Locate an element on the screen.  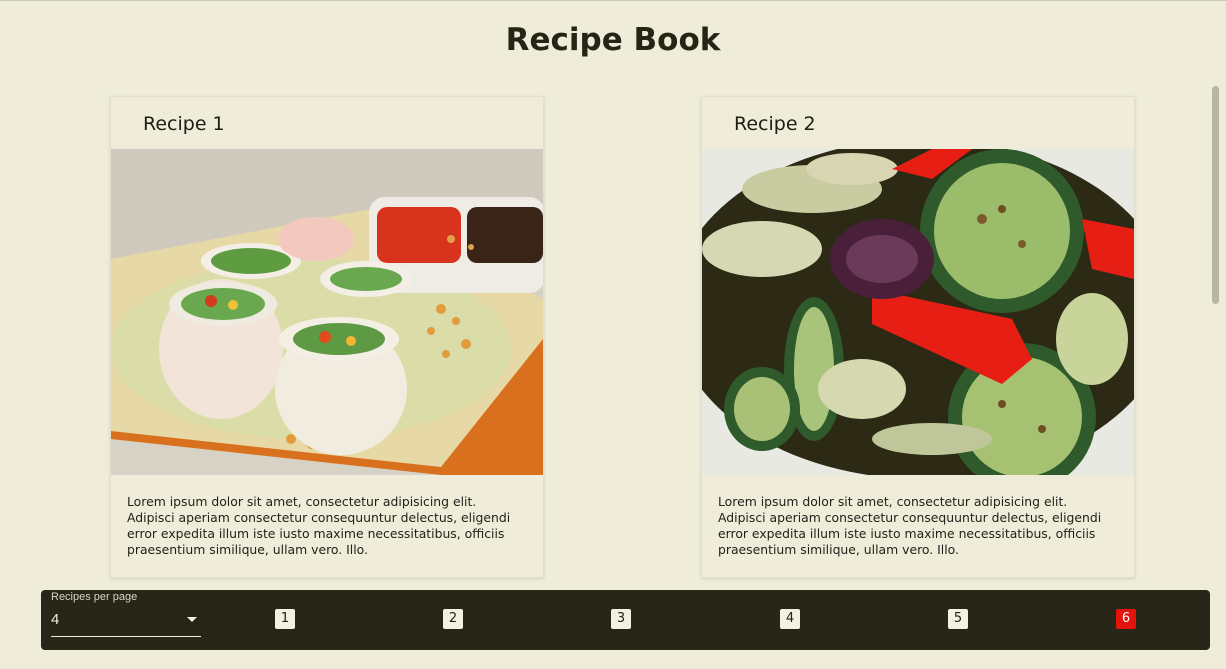
recipes-per-page-value: 4 is located at coordinates (55, 619).